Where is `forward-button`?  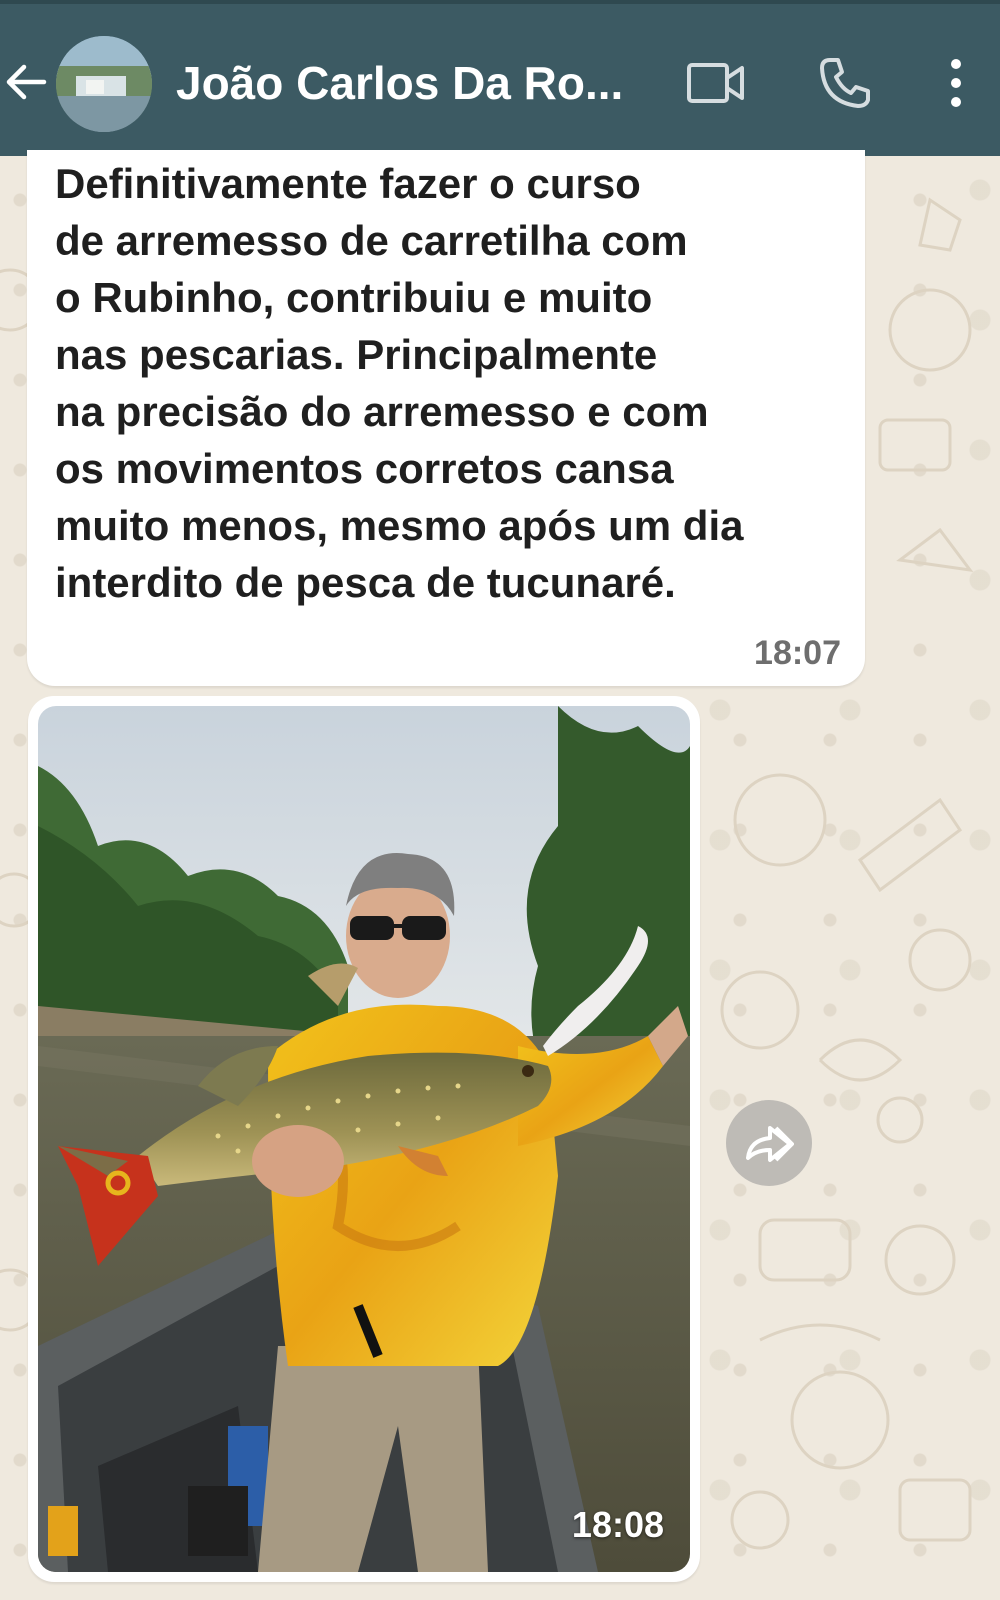 forward-button is located at coordinates (769, 1143).